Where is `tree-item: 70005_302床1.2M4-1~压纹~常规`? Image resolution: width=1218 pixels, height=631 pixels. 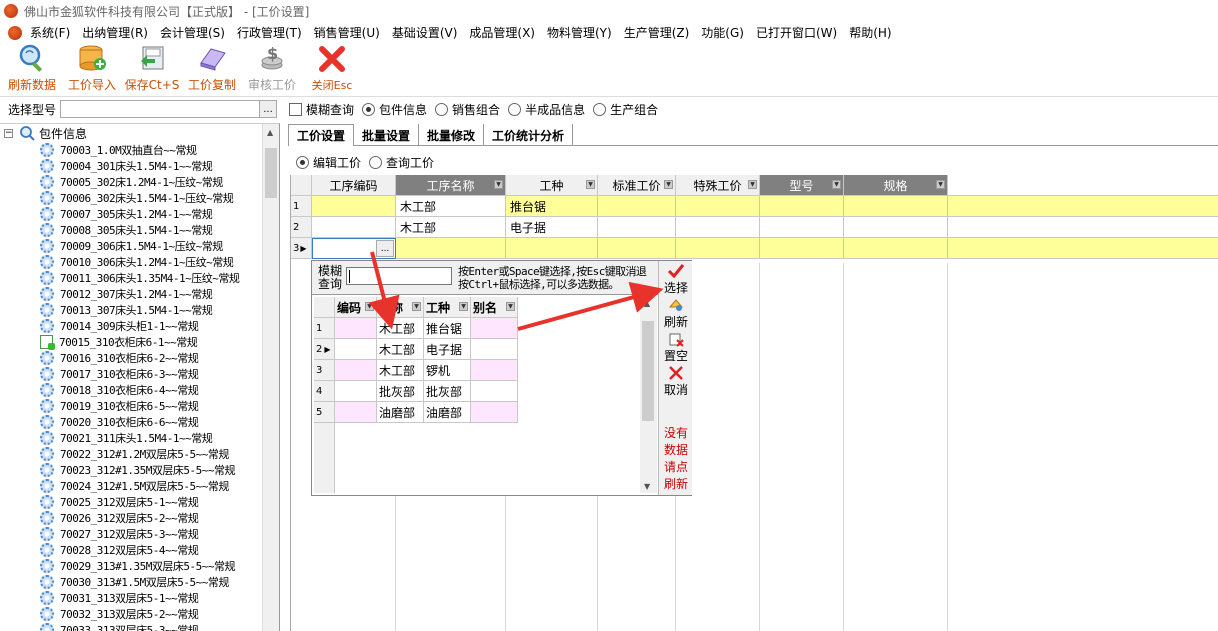
tree-item: 70005_302床1.2M4-1~压纹~常规 is located at coordinates (139, 182).